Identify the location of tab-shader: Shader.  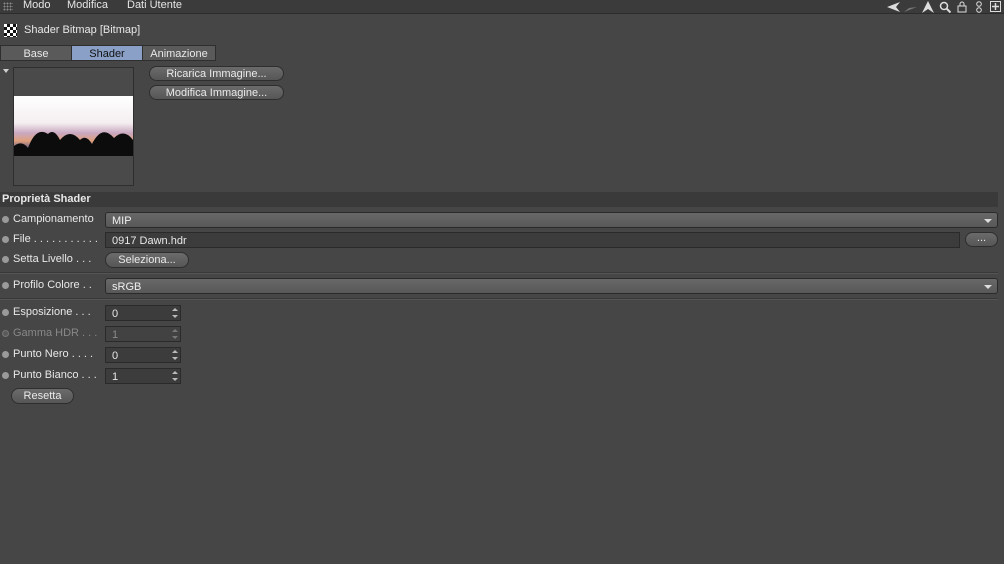
(107, 53).